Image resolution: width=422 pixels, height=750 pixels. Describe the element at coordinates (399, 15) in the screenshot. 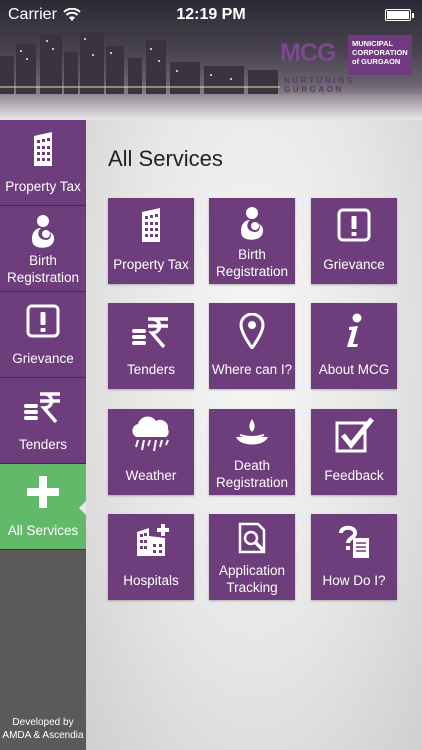

I see `battery-icon` at that location.